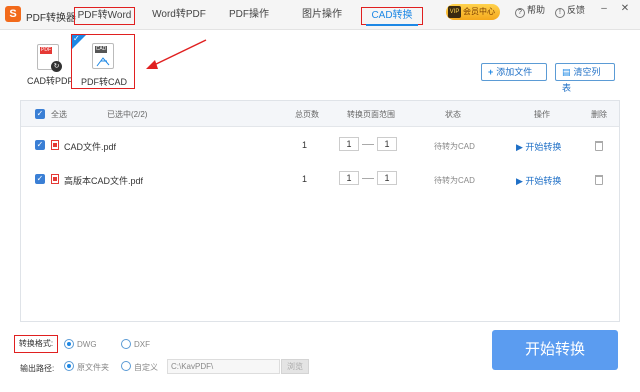 This screenshot has width=640, height=392. What do you see at coordinates (295, 366) in the screenshot?
I see `browse-button: 浏览` at bounding box center [295, 366].